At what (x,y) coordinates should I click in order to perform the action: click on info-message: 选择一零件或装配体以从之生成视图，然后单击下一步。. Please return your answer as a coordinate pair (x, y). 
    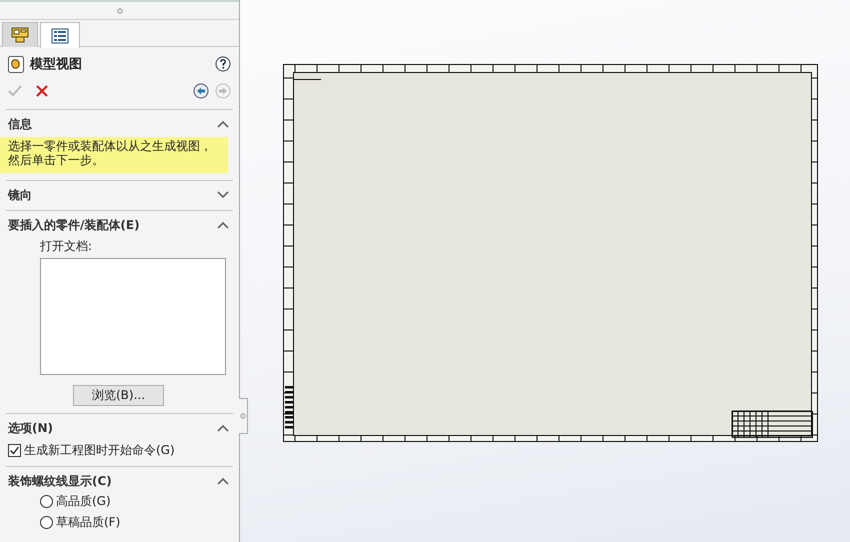
    Looking at the image, I should click on (114, 155).